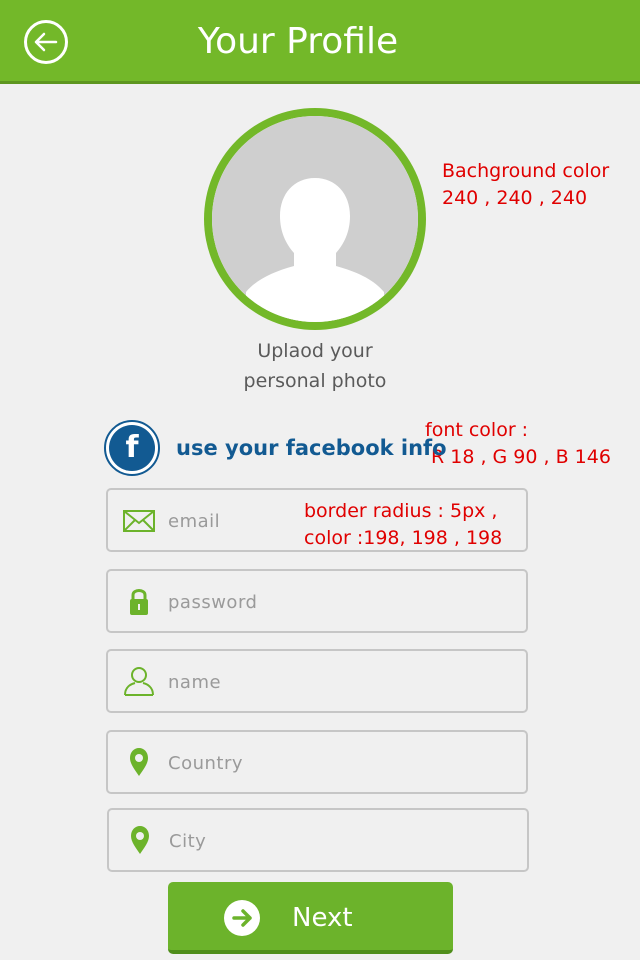 The image size is (640, 960). I want to click on note-line: color :198, 198 , 198, so click(403, 538).